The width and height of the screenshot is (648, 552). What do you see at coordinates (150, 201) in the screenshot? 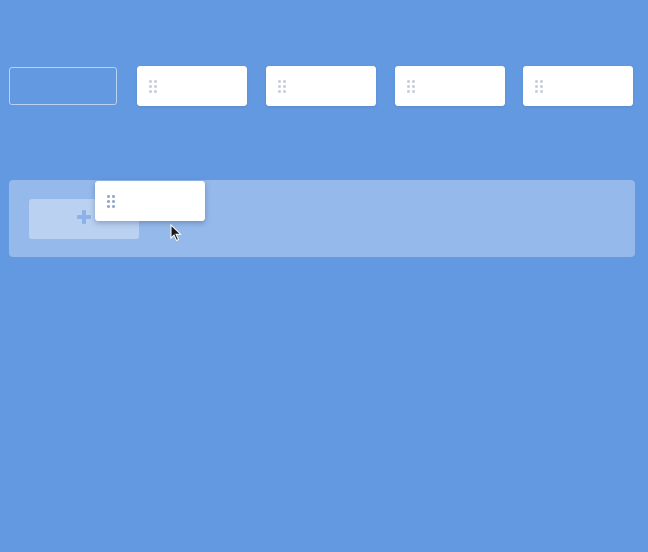
I see `dragging-card` at bounding box center [150, 201].